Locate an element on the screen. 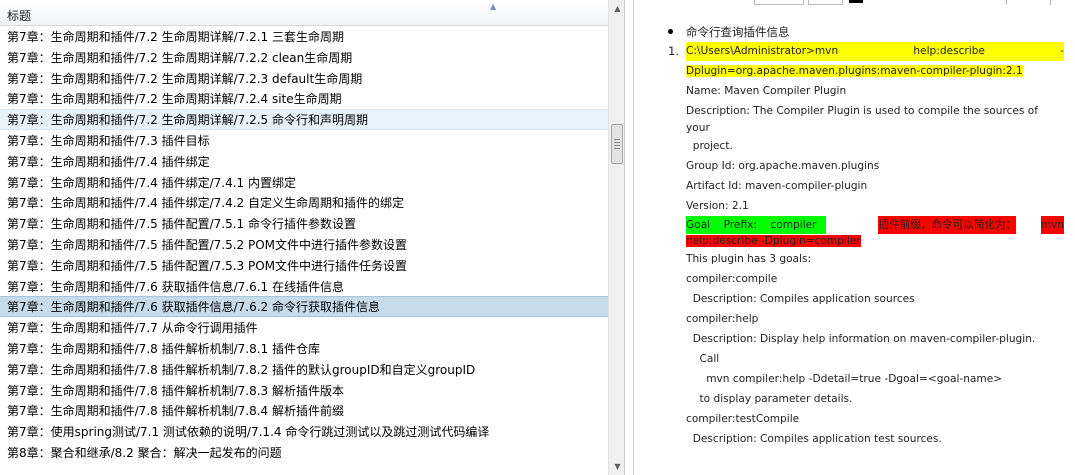  list-number: 1. is located at coordinates (673, 51).